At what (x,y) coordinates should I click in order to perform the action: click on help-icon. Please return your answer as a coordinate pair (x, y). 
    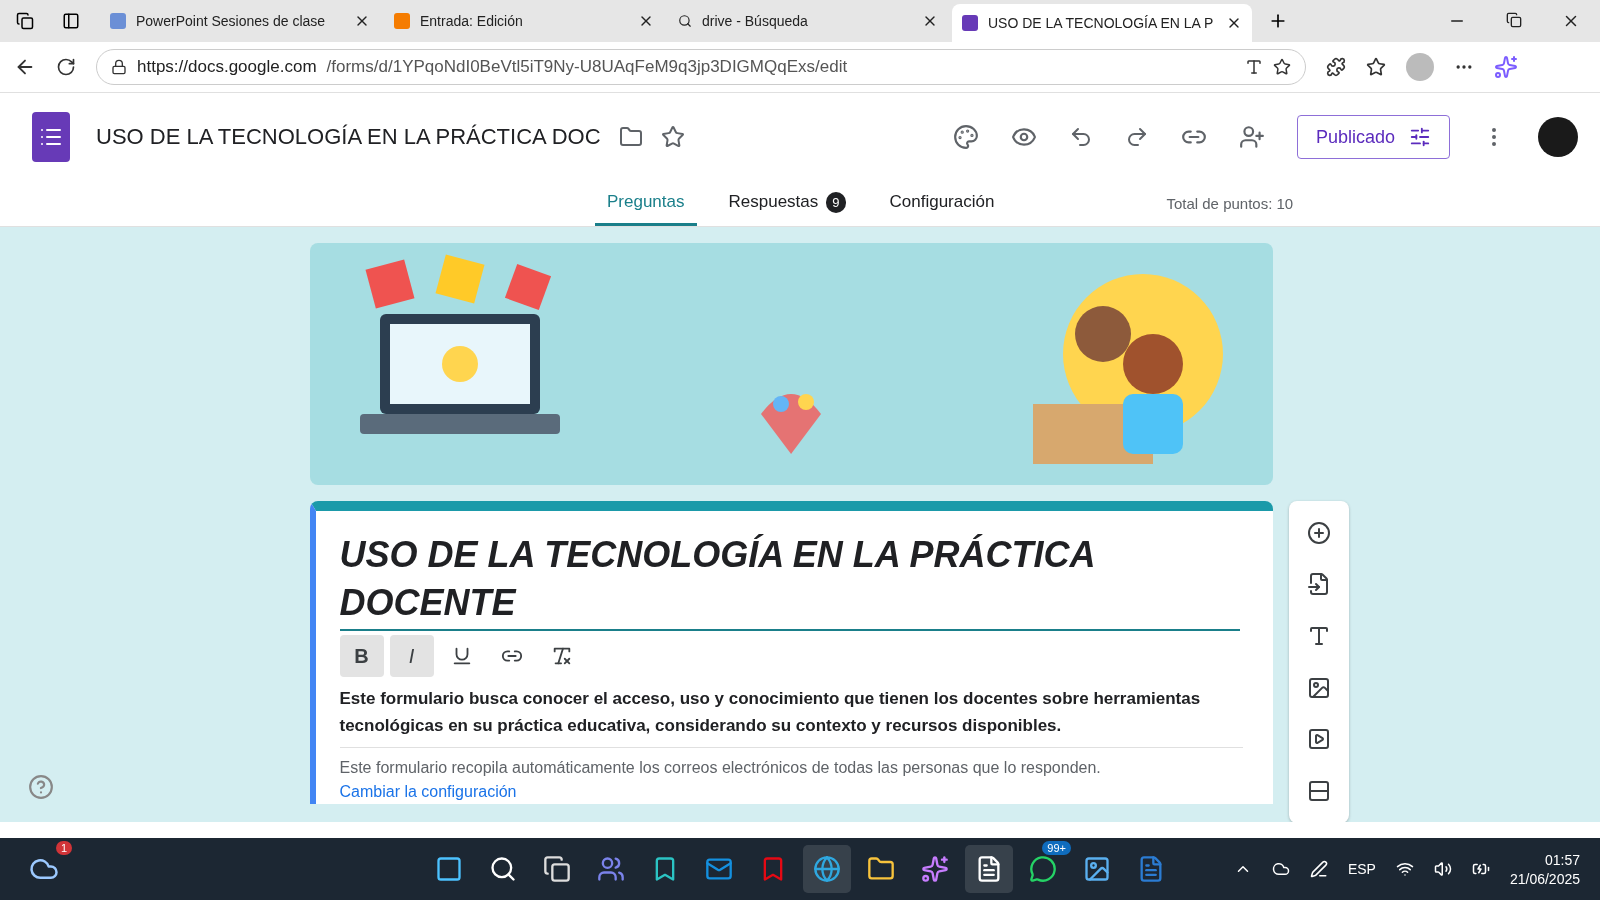
    Looking at the image, I should click on (41, 787).